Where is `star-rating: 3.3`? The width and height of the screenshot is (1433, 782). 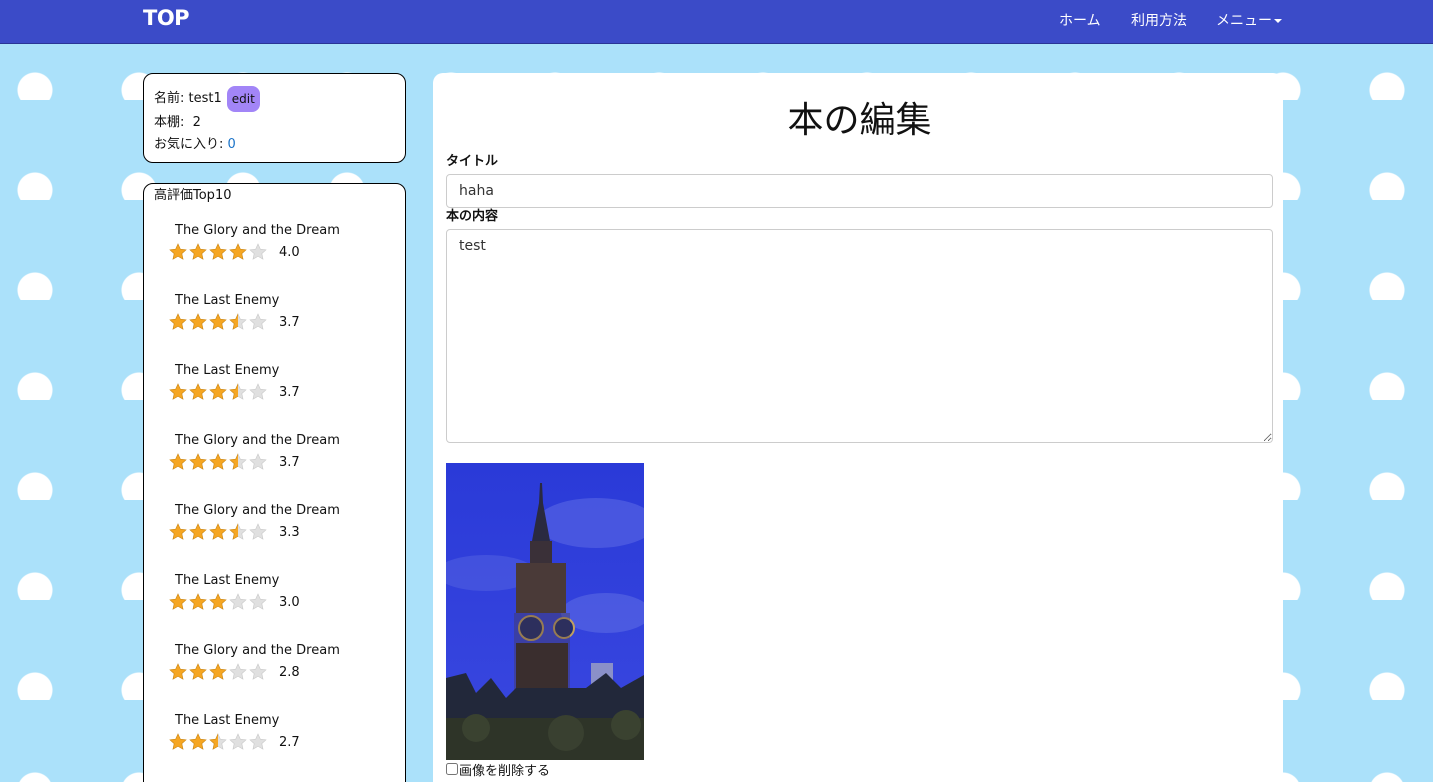 star-rating: 3.3 is located at coordinates (282, 532).